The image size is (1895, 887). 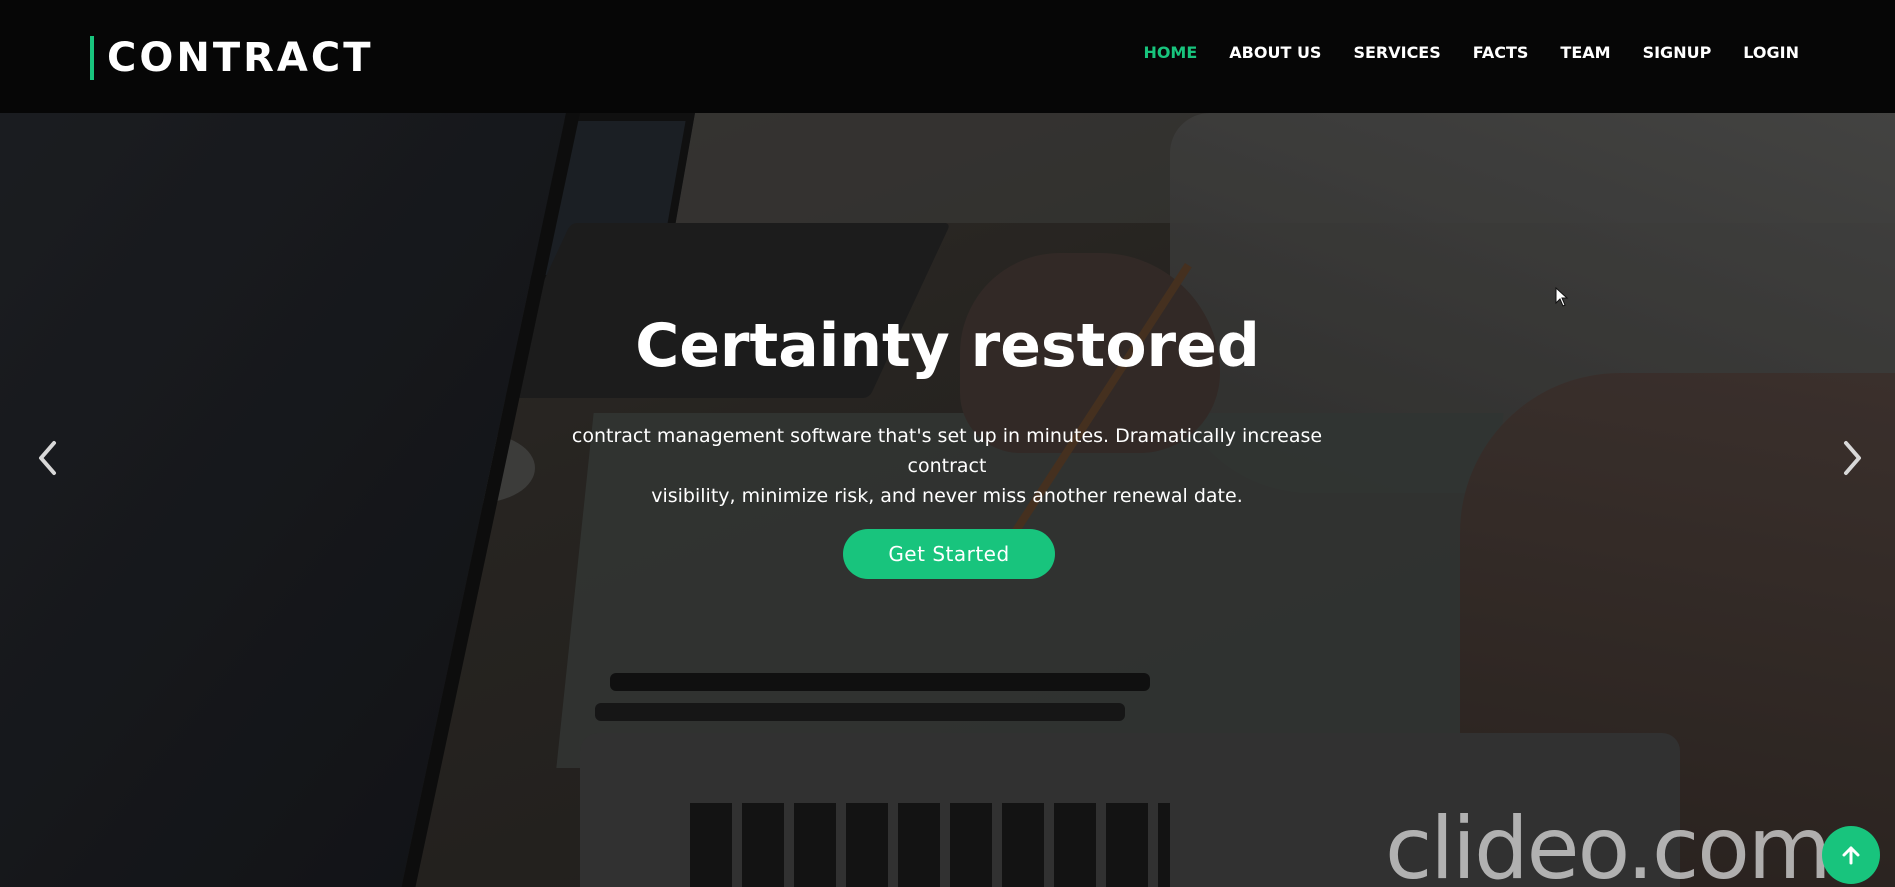 I want to click on arrow-up-icon, so click(x=1851, y=855).